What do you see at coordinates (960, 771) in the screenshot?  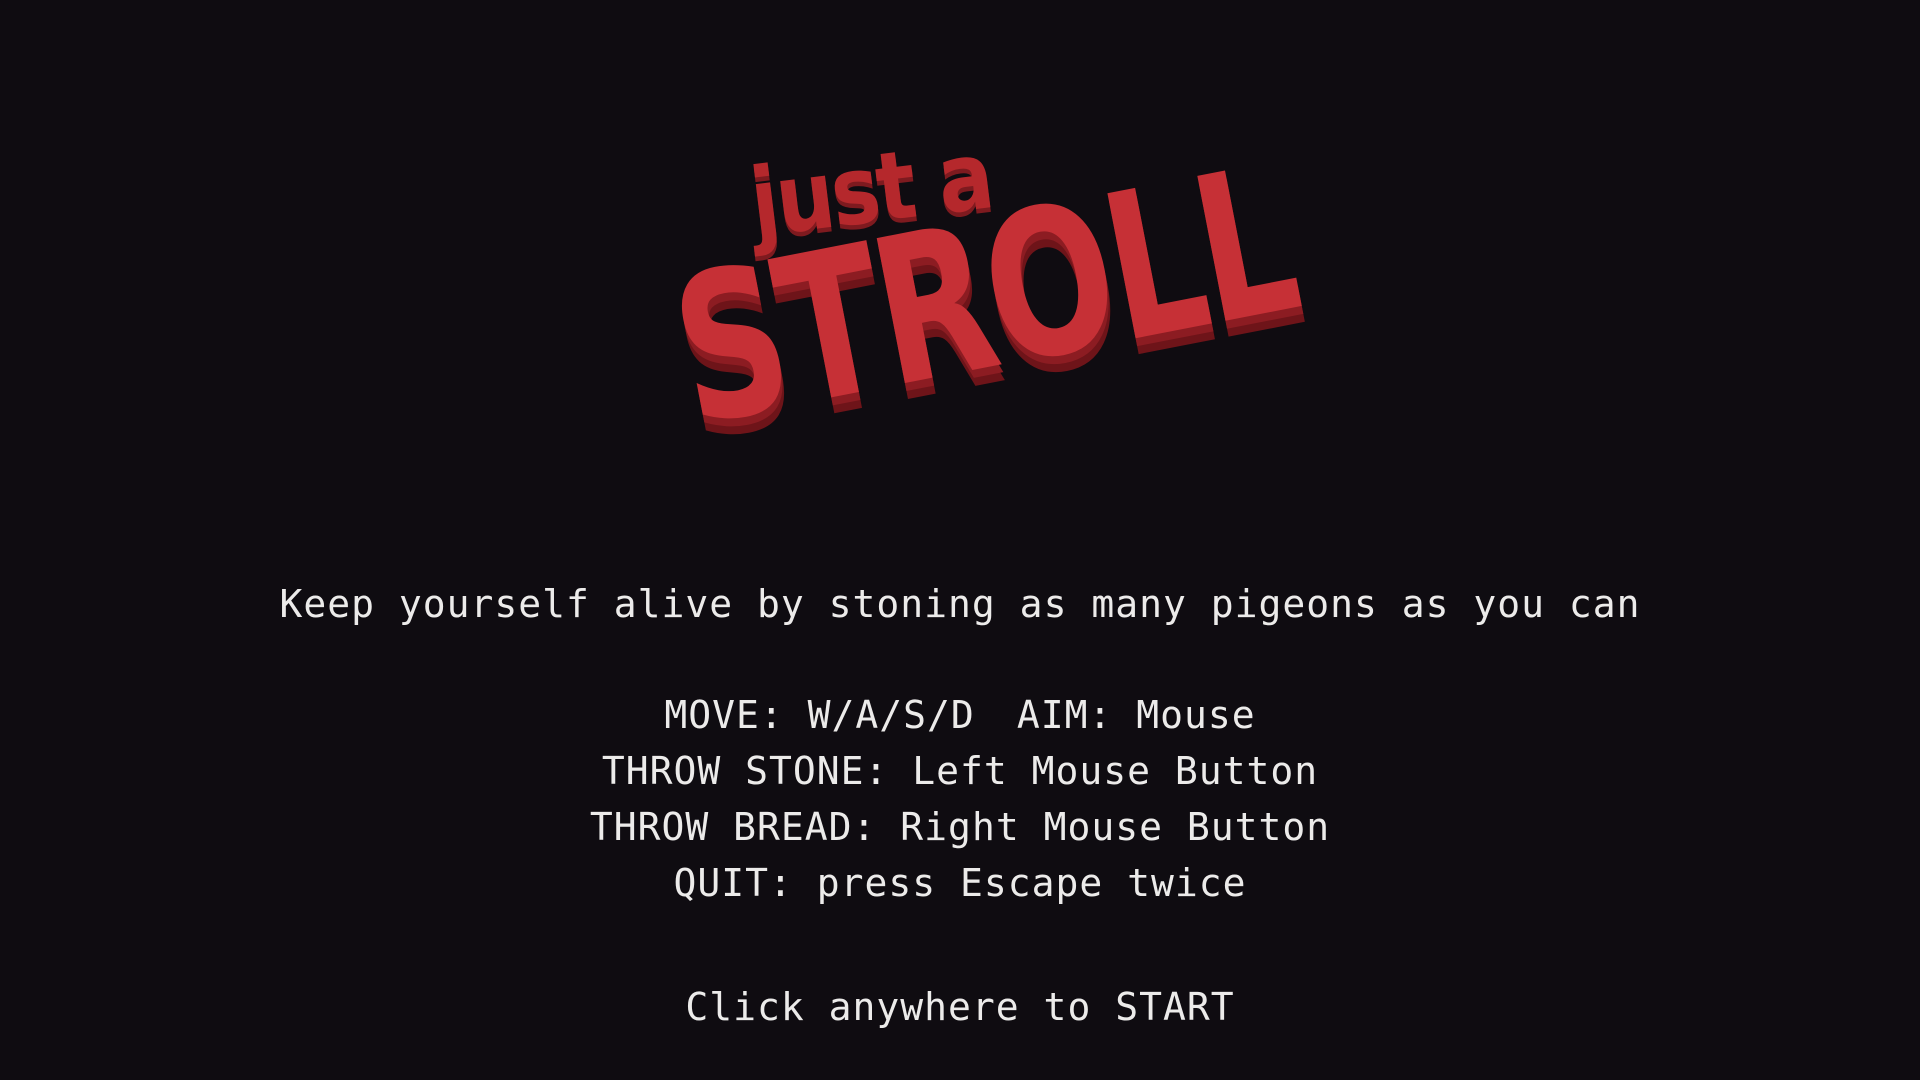 I see `control-throw-stone: THROW STONE: Left Mouse Button` at bounding box center [960, 771].